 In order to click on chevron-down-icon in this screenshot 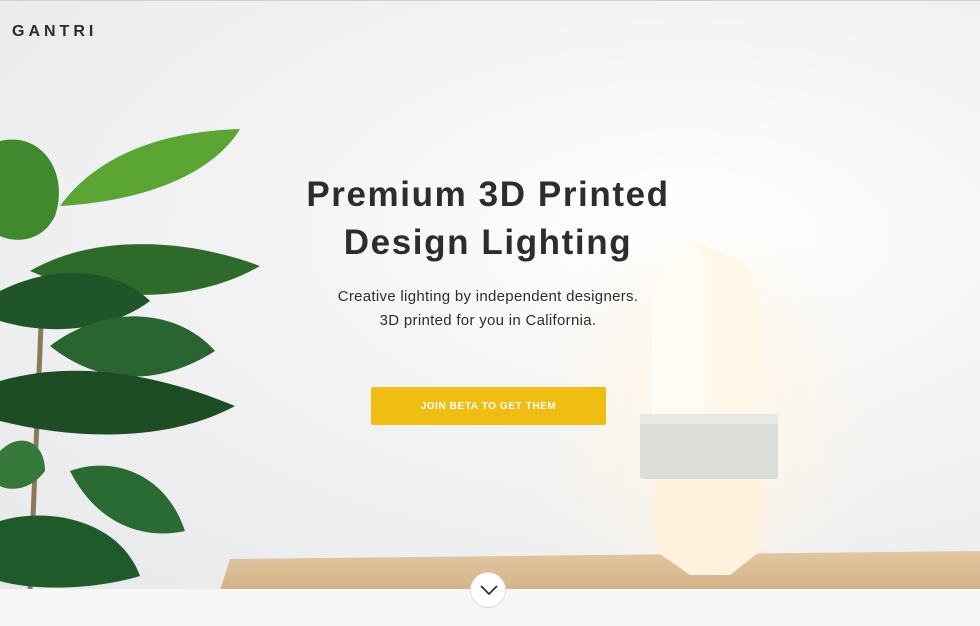, I will do `click(489, 590)`.